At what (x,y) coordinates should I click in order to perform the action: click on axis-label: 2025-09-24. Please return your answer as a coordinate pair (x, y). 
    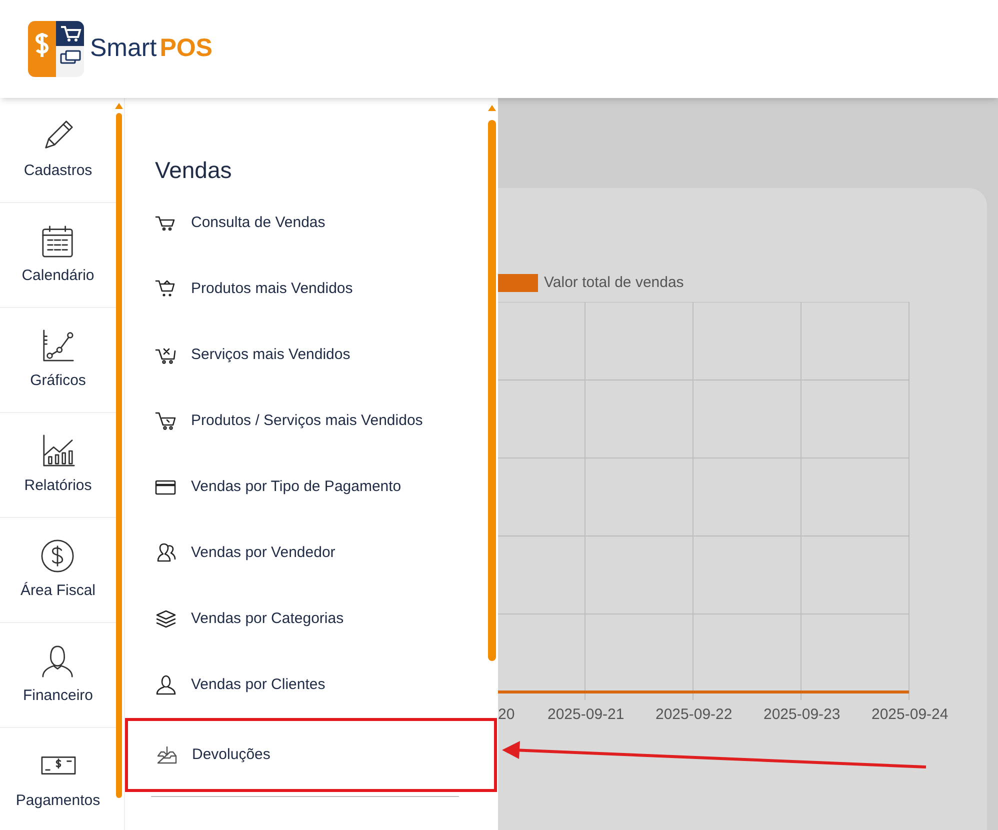
    Looking at the image, I should click on (910, 715).